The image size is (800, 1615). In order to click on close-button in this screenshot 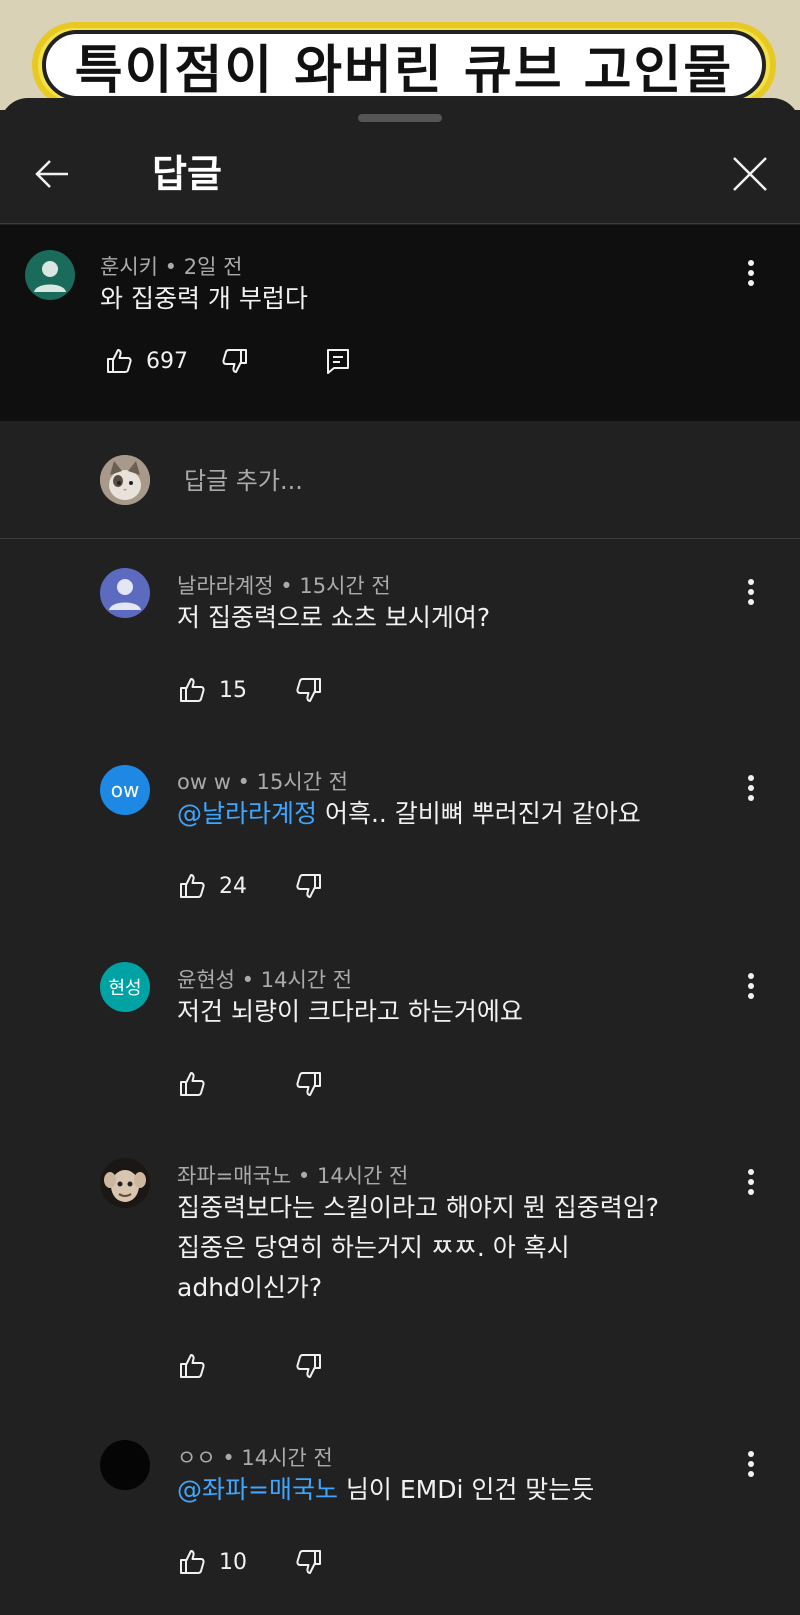, I will do `click(750, 174)`.